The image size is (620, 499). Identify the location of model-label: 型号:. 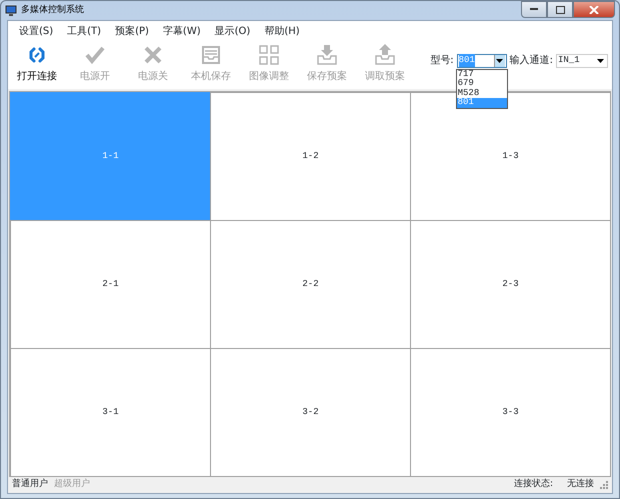
(442, 61).